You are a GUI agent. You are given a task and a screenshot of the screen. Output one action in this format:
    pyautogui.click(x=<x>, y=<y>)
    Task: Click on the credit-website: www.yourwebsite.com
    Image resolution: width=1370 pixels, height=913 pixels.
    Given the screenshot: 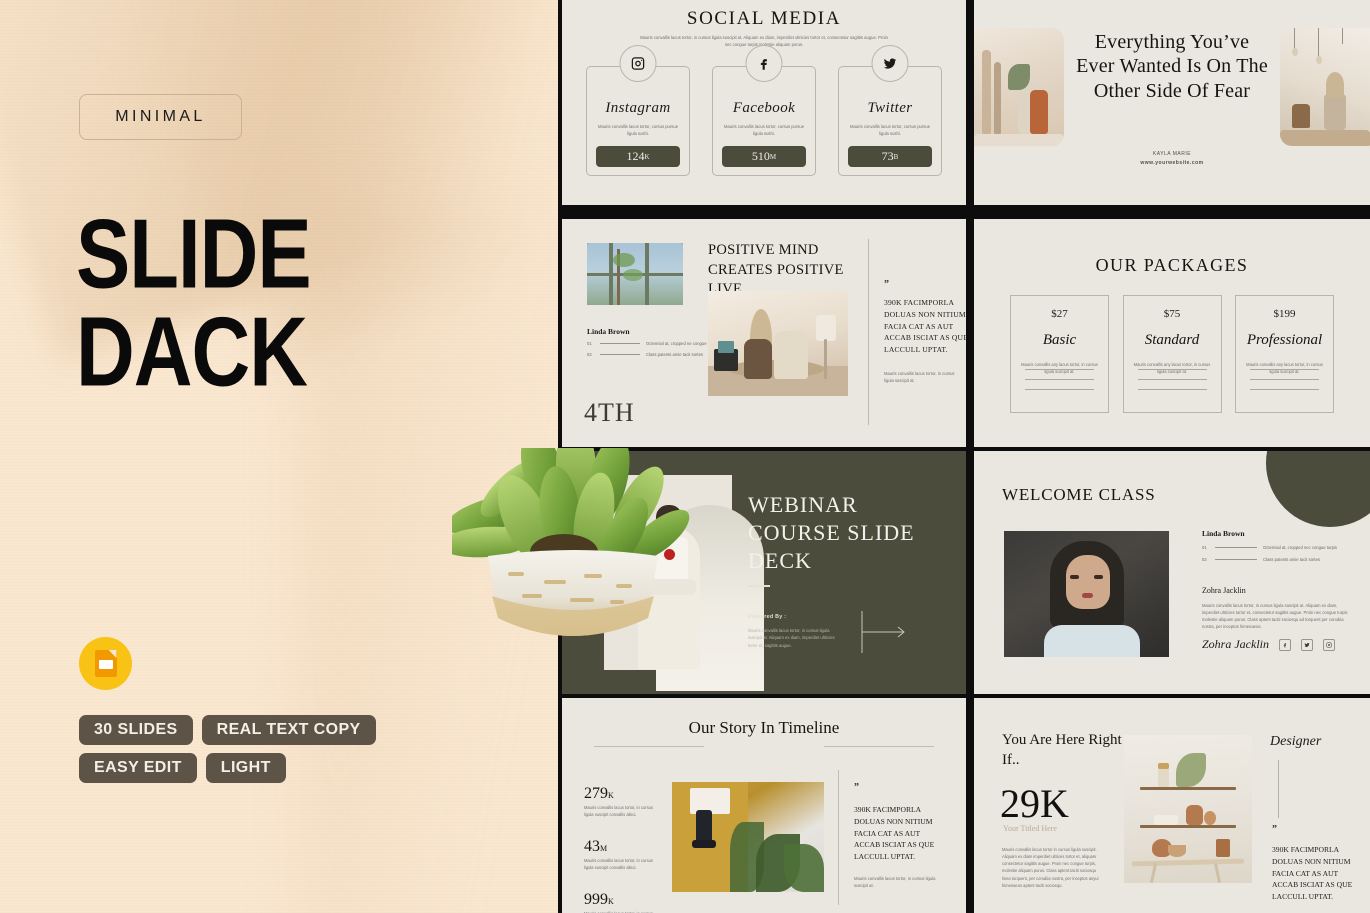 What is the action you would take?
    pyautogui.click(x=1172, y=162)
    